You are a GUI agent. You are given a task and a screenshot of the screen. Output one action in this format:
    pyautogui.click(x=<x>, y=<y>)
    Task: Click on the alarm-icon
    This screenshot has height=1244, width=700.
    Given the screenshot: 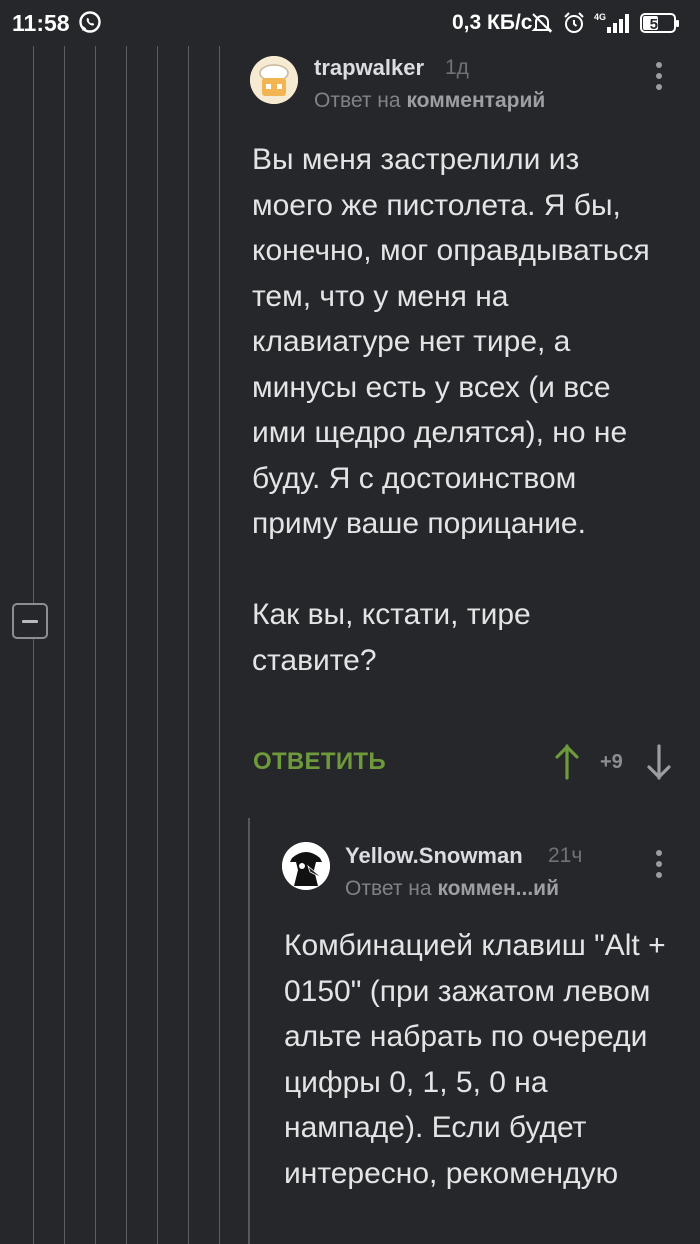 What is the action you would take?
    pyautogui.click(x=574, y=22)
    